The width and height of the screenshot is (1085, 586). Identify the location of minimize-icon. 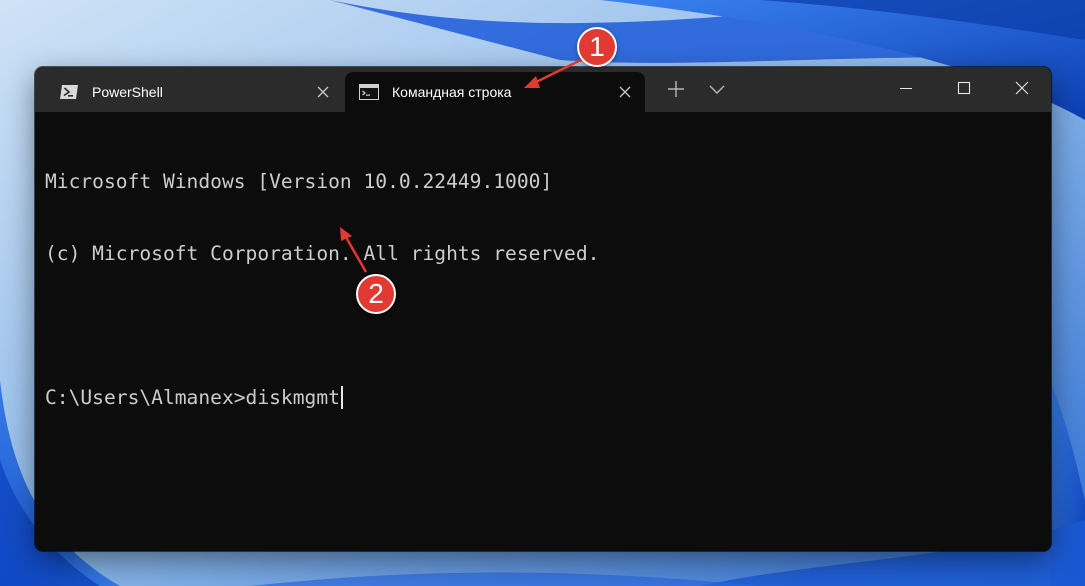
(906, 88).